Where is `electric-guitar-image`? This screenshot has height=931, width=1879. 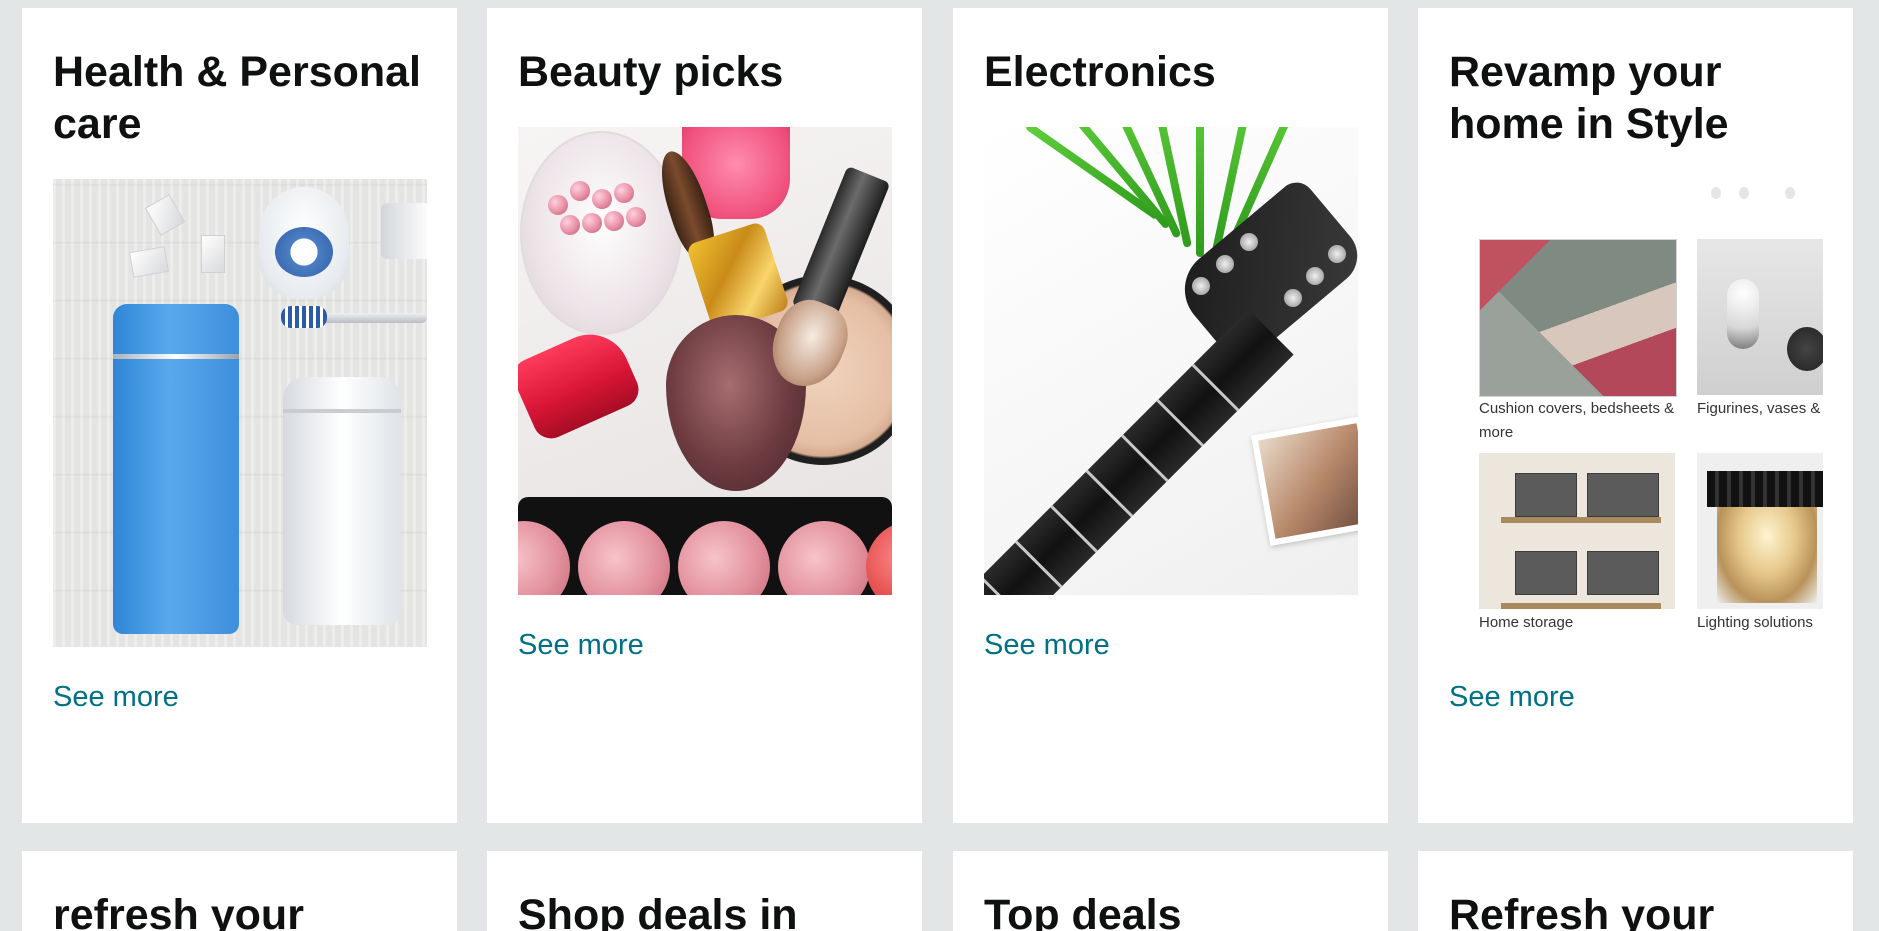
electric-guitar-image is located at coordinates (1171, 361).